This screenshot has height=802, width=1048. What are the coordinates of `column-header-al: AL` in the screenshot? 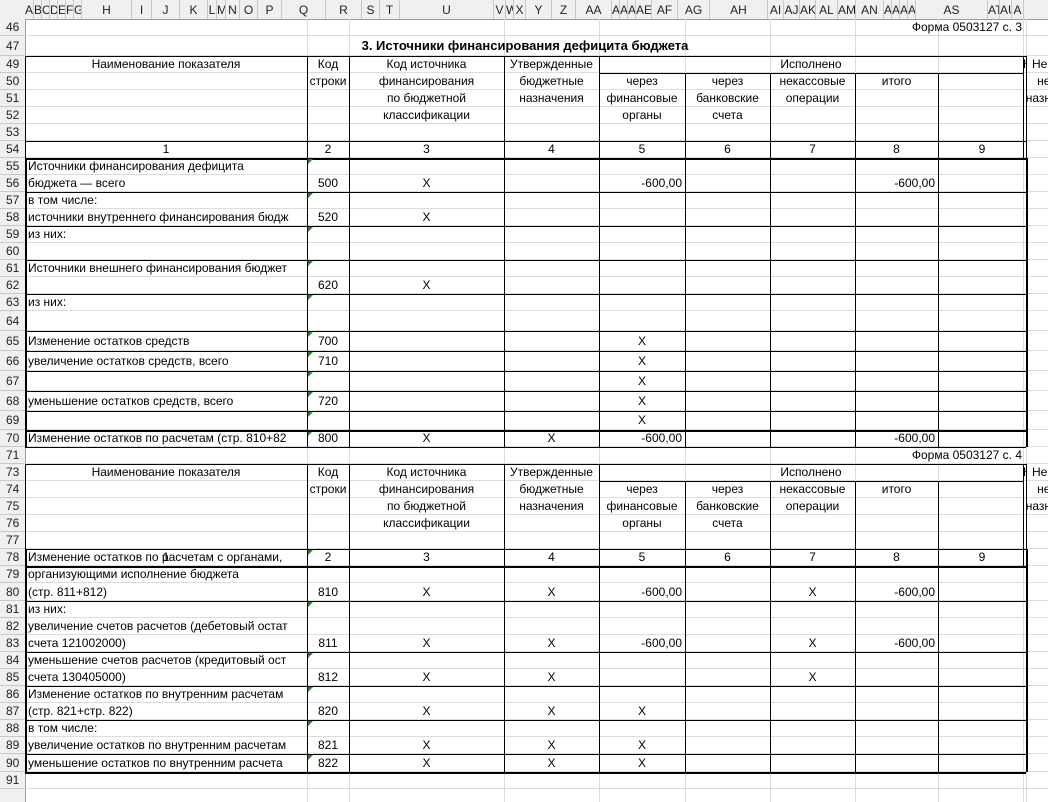 It's located at (827, 9).